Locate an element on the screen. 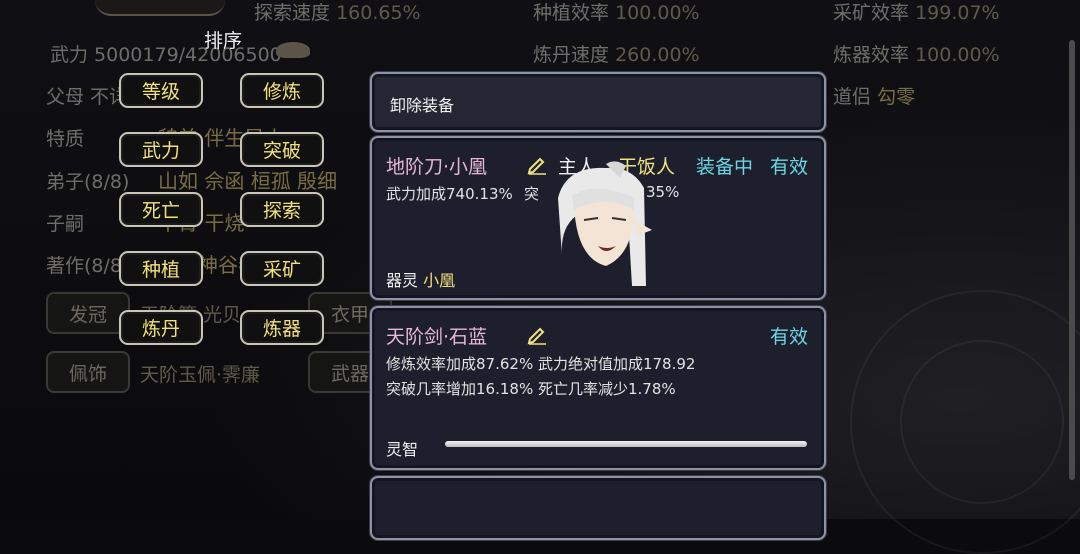 The height and width of the screenshot is (554, 1080). spirit-info: 器灵 小凰 is located at coordinates (421, 280).